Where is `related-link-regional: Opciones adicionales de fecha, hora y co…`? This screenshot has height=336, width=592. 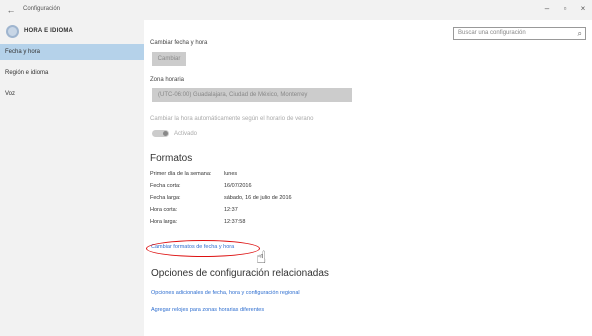
related-link-regional: Opciones adicionales de fecha, hora y co… is located at coordinates (225, 293).